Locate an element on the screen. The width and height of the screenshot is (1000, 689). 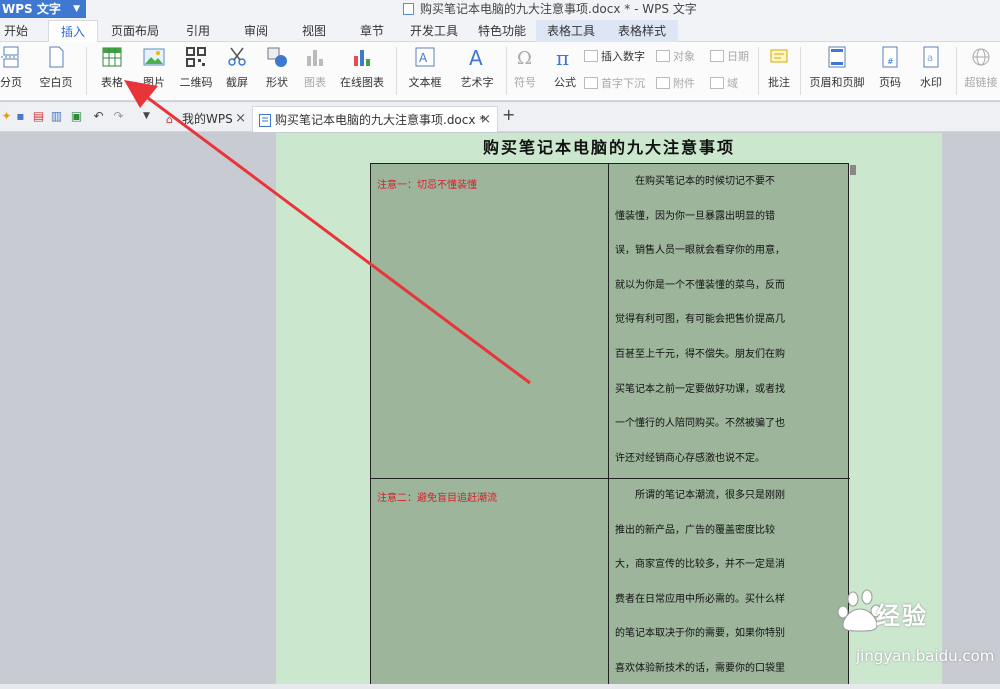
svg-text: Ω is located at coordinates (524, 58).